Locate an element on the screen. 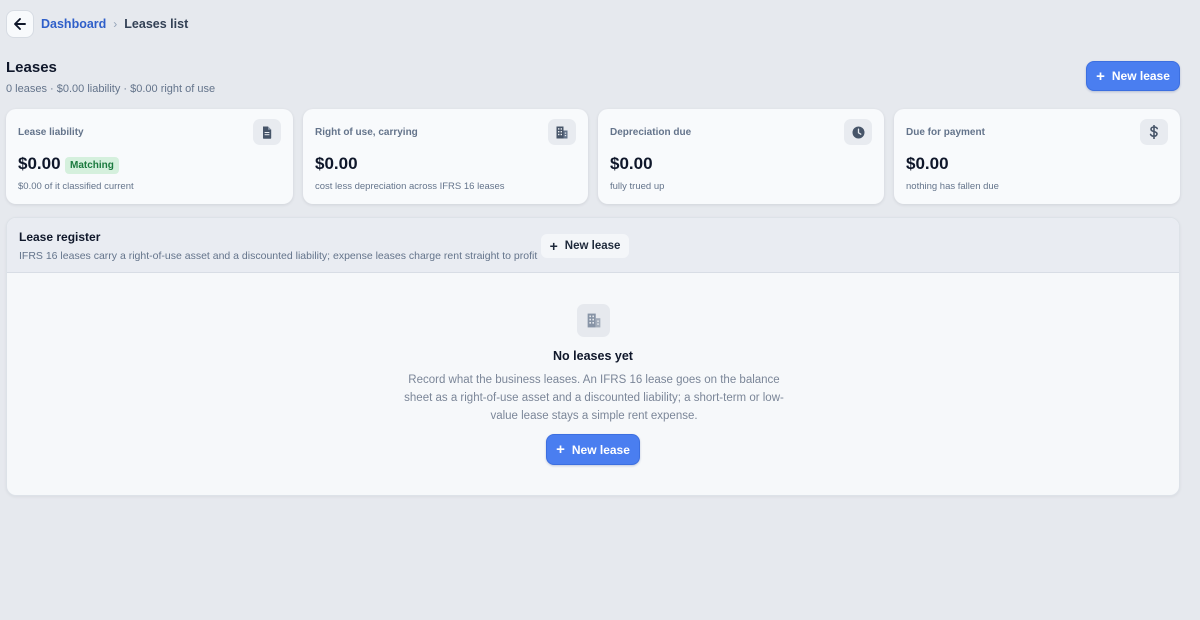 The width and height of the screenshot is (1200, 620). empty-state-title: No leases yet is located at coordinates (593, 356).